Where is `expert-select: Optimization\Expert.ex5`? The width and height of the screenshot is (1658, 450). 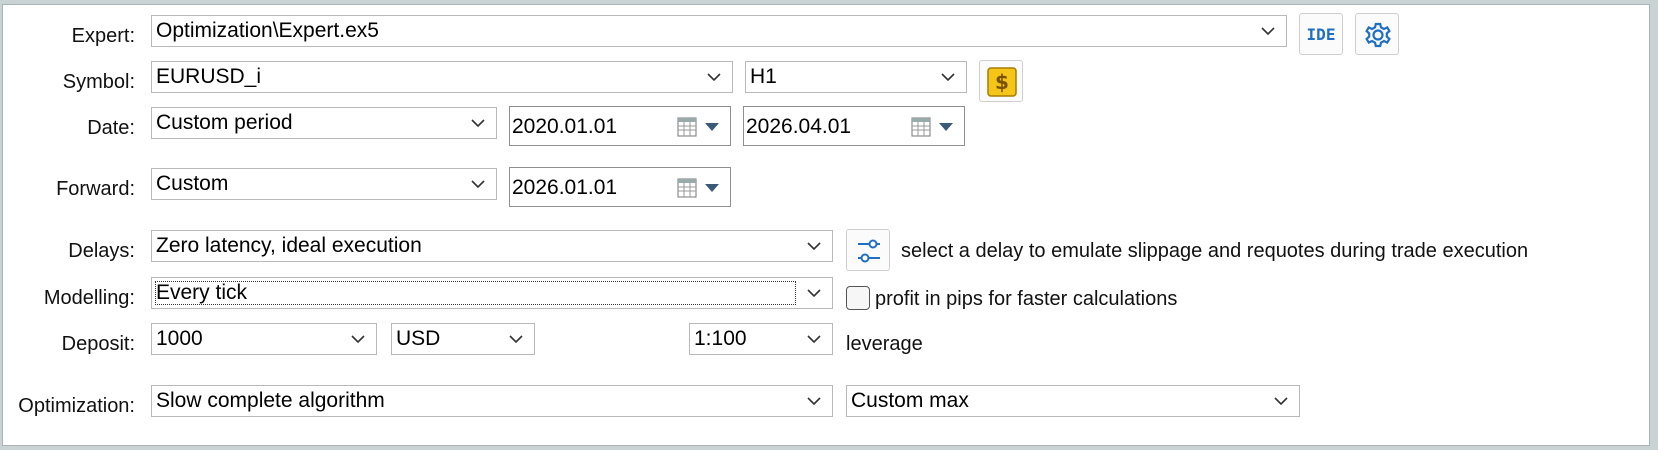
expert-select: Optimization\Expert.ex5 is located at coordinates (719, 31).